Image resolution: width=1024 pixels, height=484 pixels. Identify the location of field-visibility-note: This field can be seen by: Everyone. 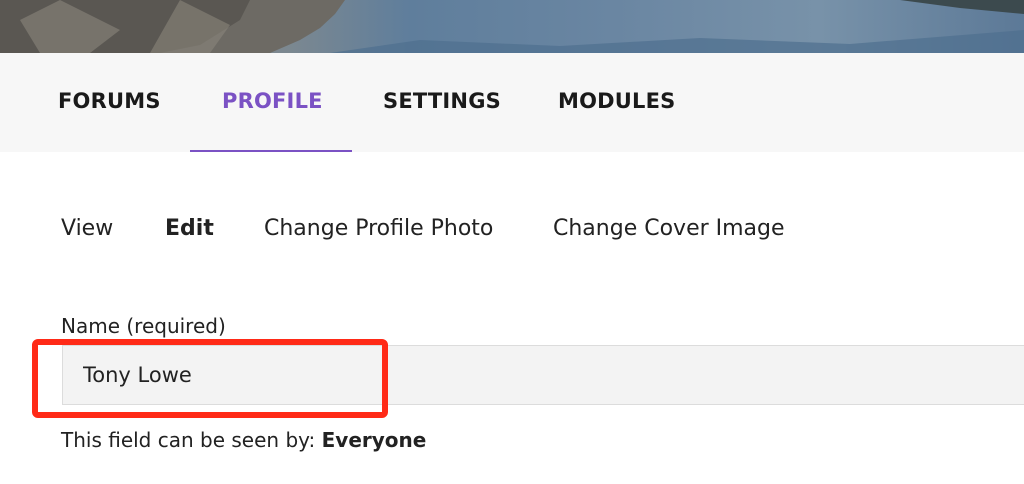
(243, 440).